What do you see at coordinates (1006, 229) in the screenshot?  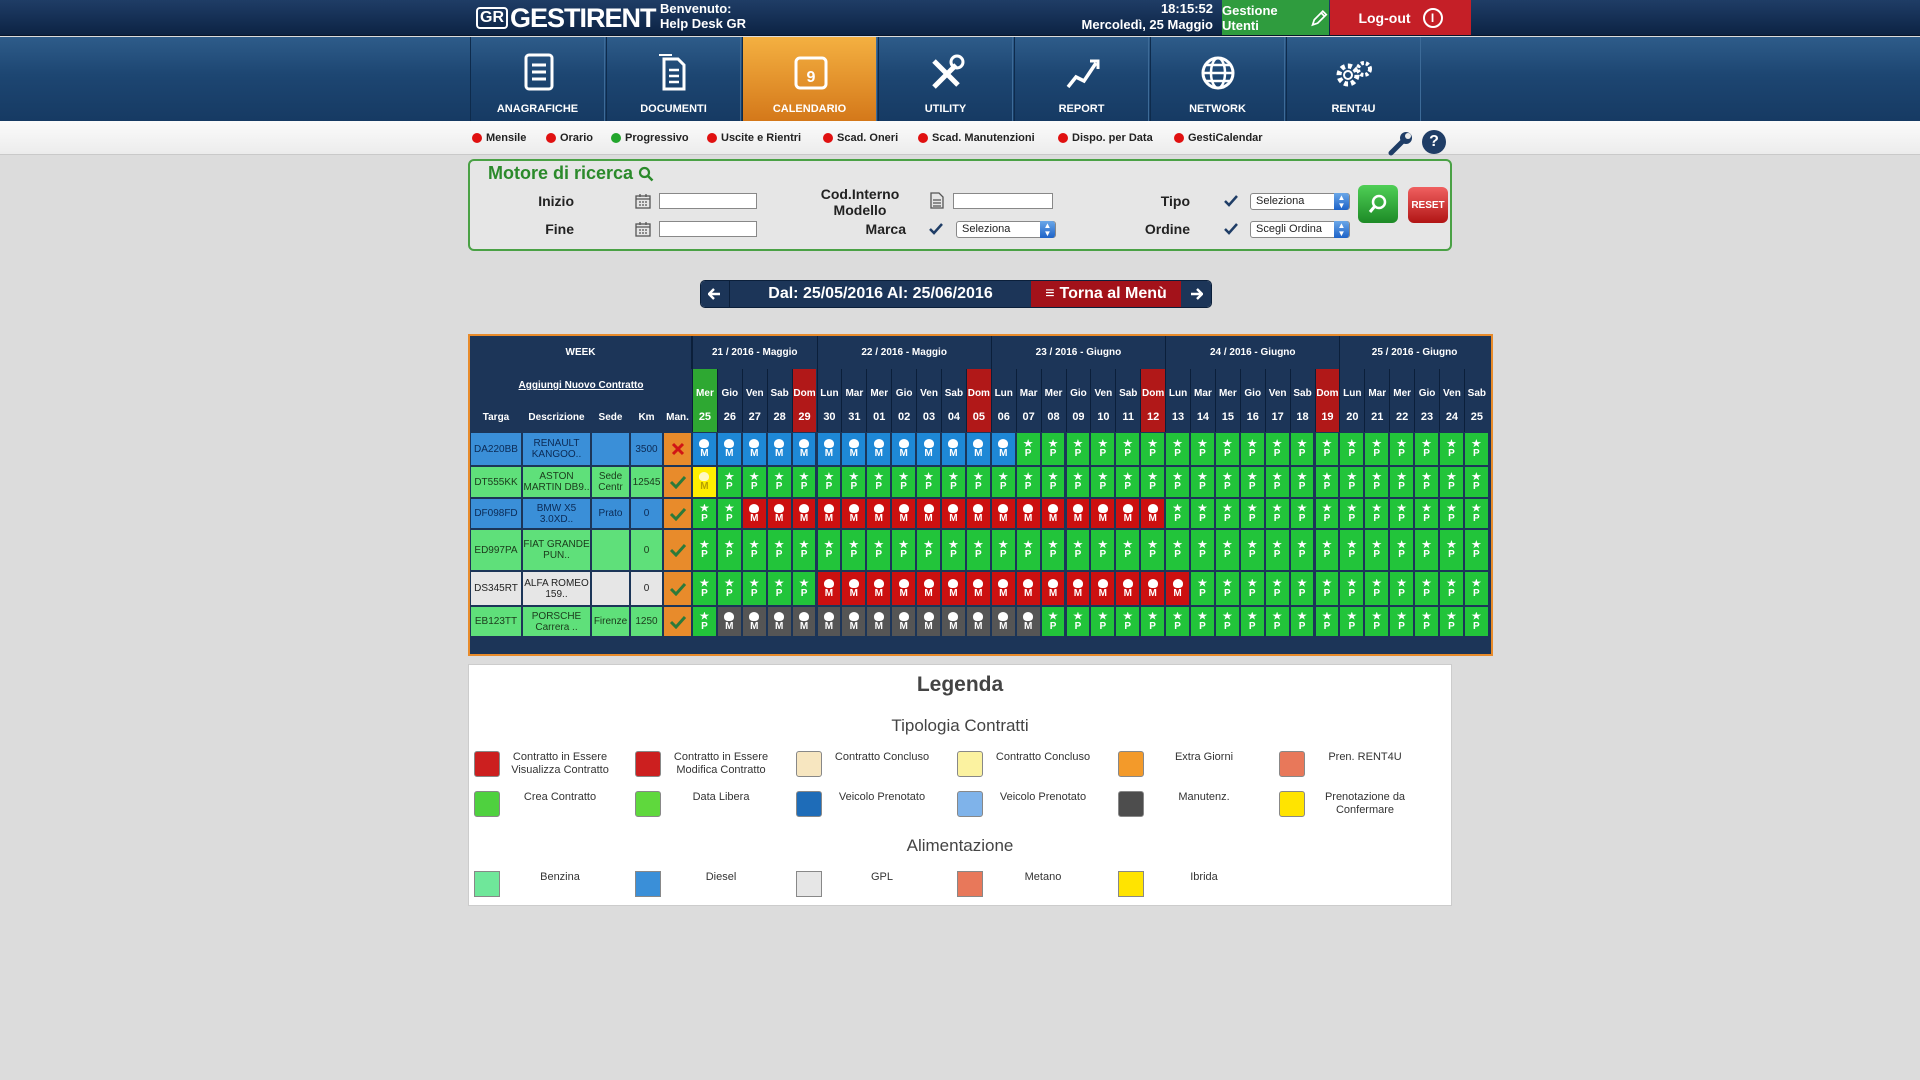 I see `marca-select: Seleziona ▲ ▼` at bounding box center [1006, 229].